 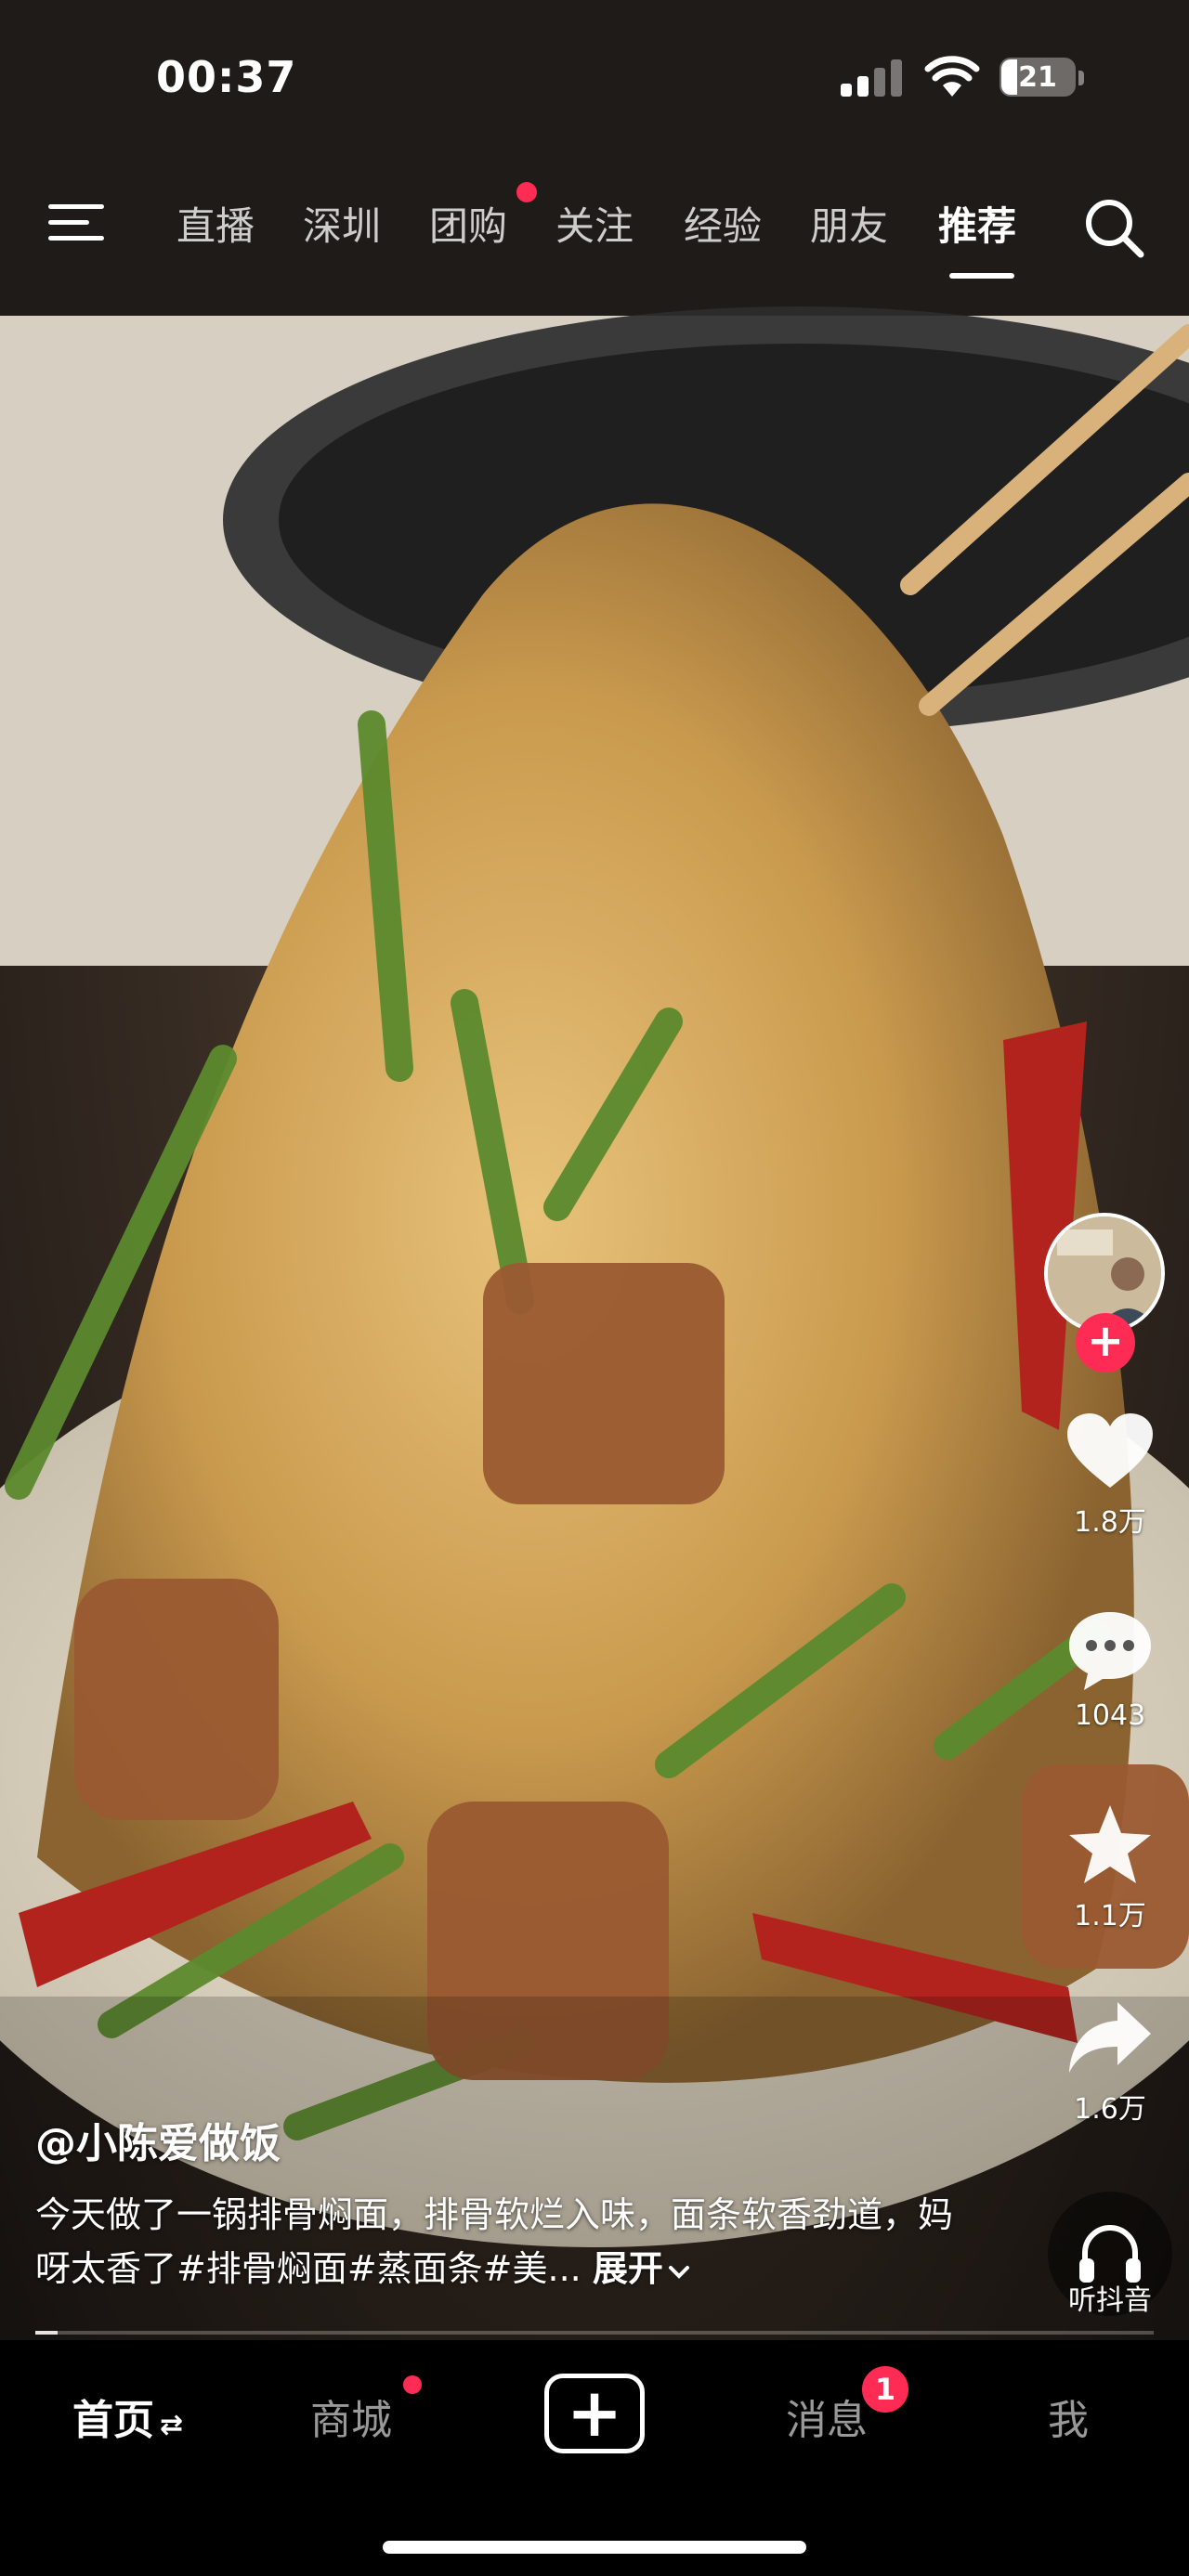 I want to click on search-icon, so click(x=1113, y=227).